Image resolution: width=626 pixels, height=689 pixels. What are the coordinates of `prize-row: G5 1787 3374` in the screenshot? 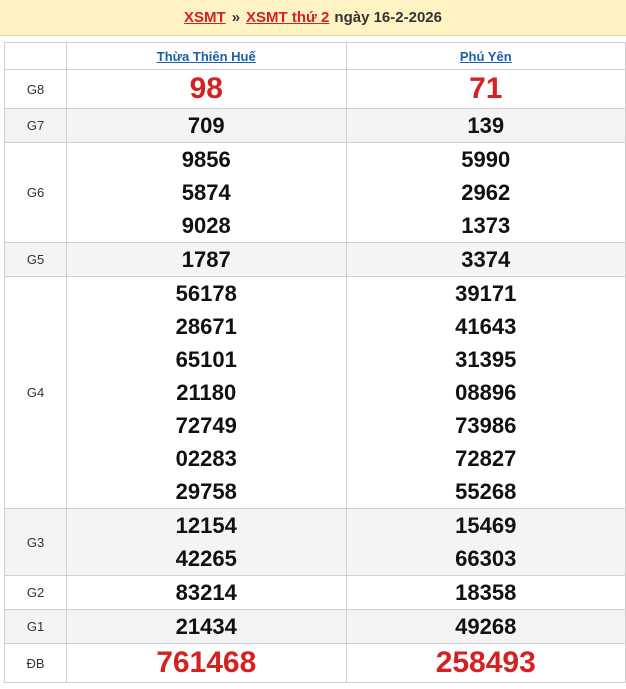 It's located at (315, 259).